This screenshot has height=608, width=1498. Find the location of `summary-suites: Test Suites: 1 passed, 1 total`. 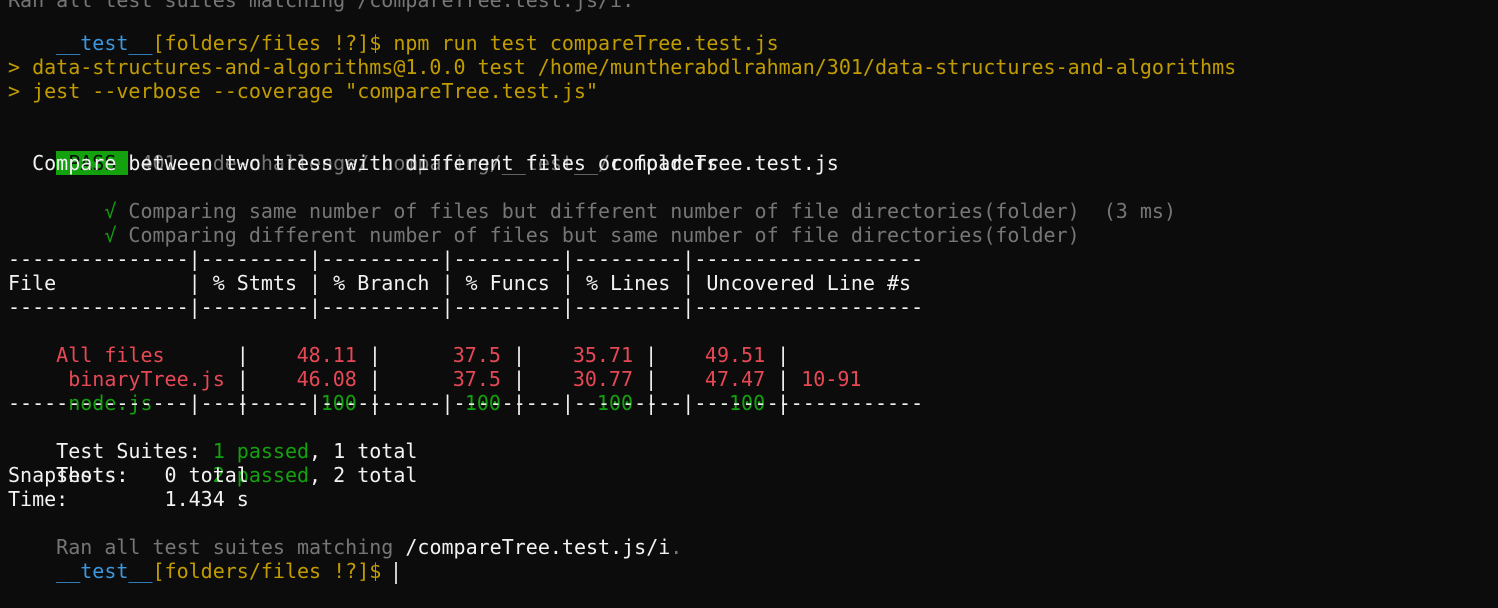

summary-suites: Test Suites: 1 passed, 1 total is located at coordinates (212, 439).